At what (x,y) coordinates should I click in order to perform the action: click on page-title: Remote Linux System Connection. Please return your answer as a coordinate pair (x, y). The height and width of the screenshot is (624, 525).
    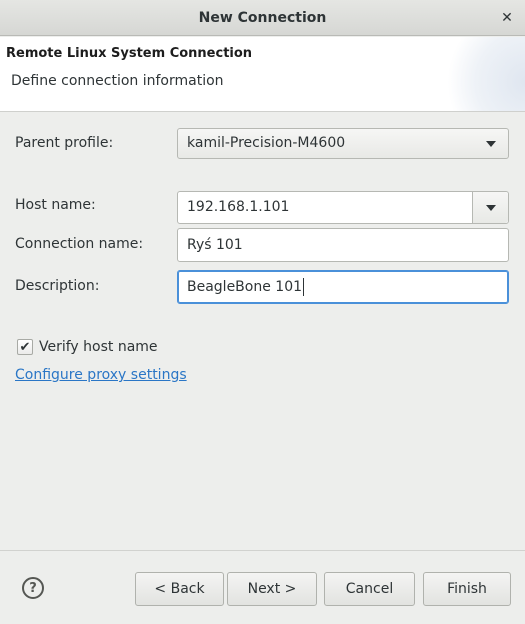
    Looking at the image, I should click on (129, 53).